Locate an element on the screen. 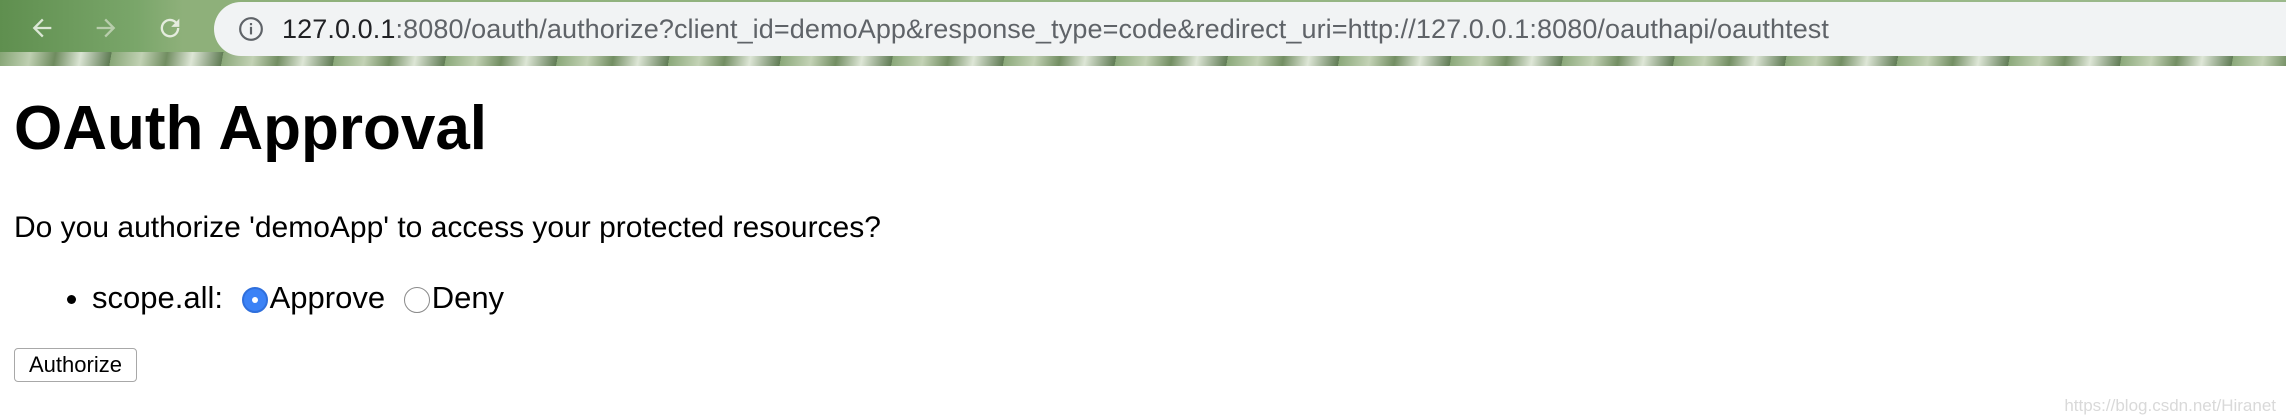 This screenshot has width=2286, height=420. forward-arrow-icon is located at coordinates (106, 28).